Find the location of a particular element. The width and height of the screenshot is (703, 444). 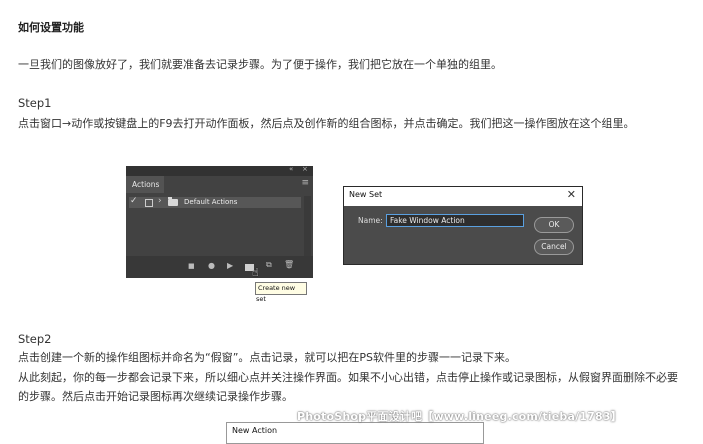

name-label: Name: is located at coordinates (370, 220).